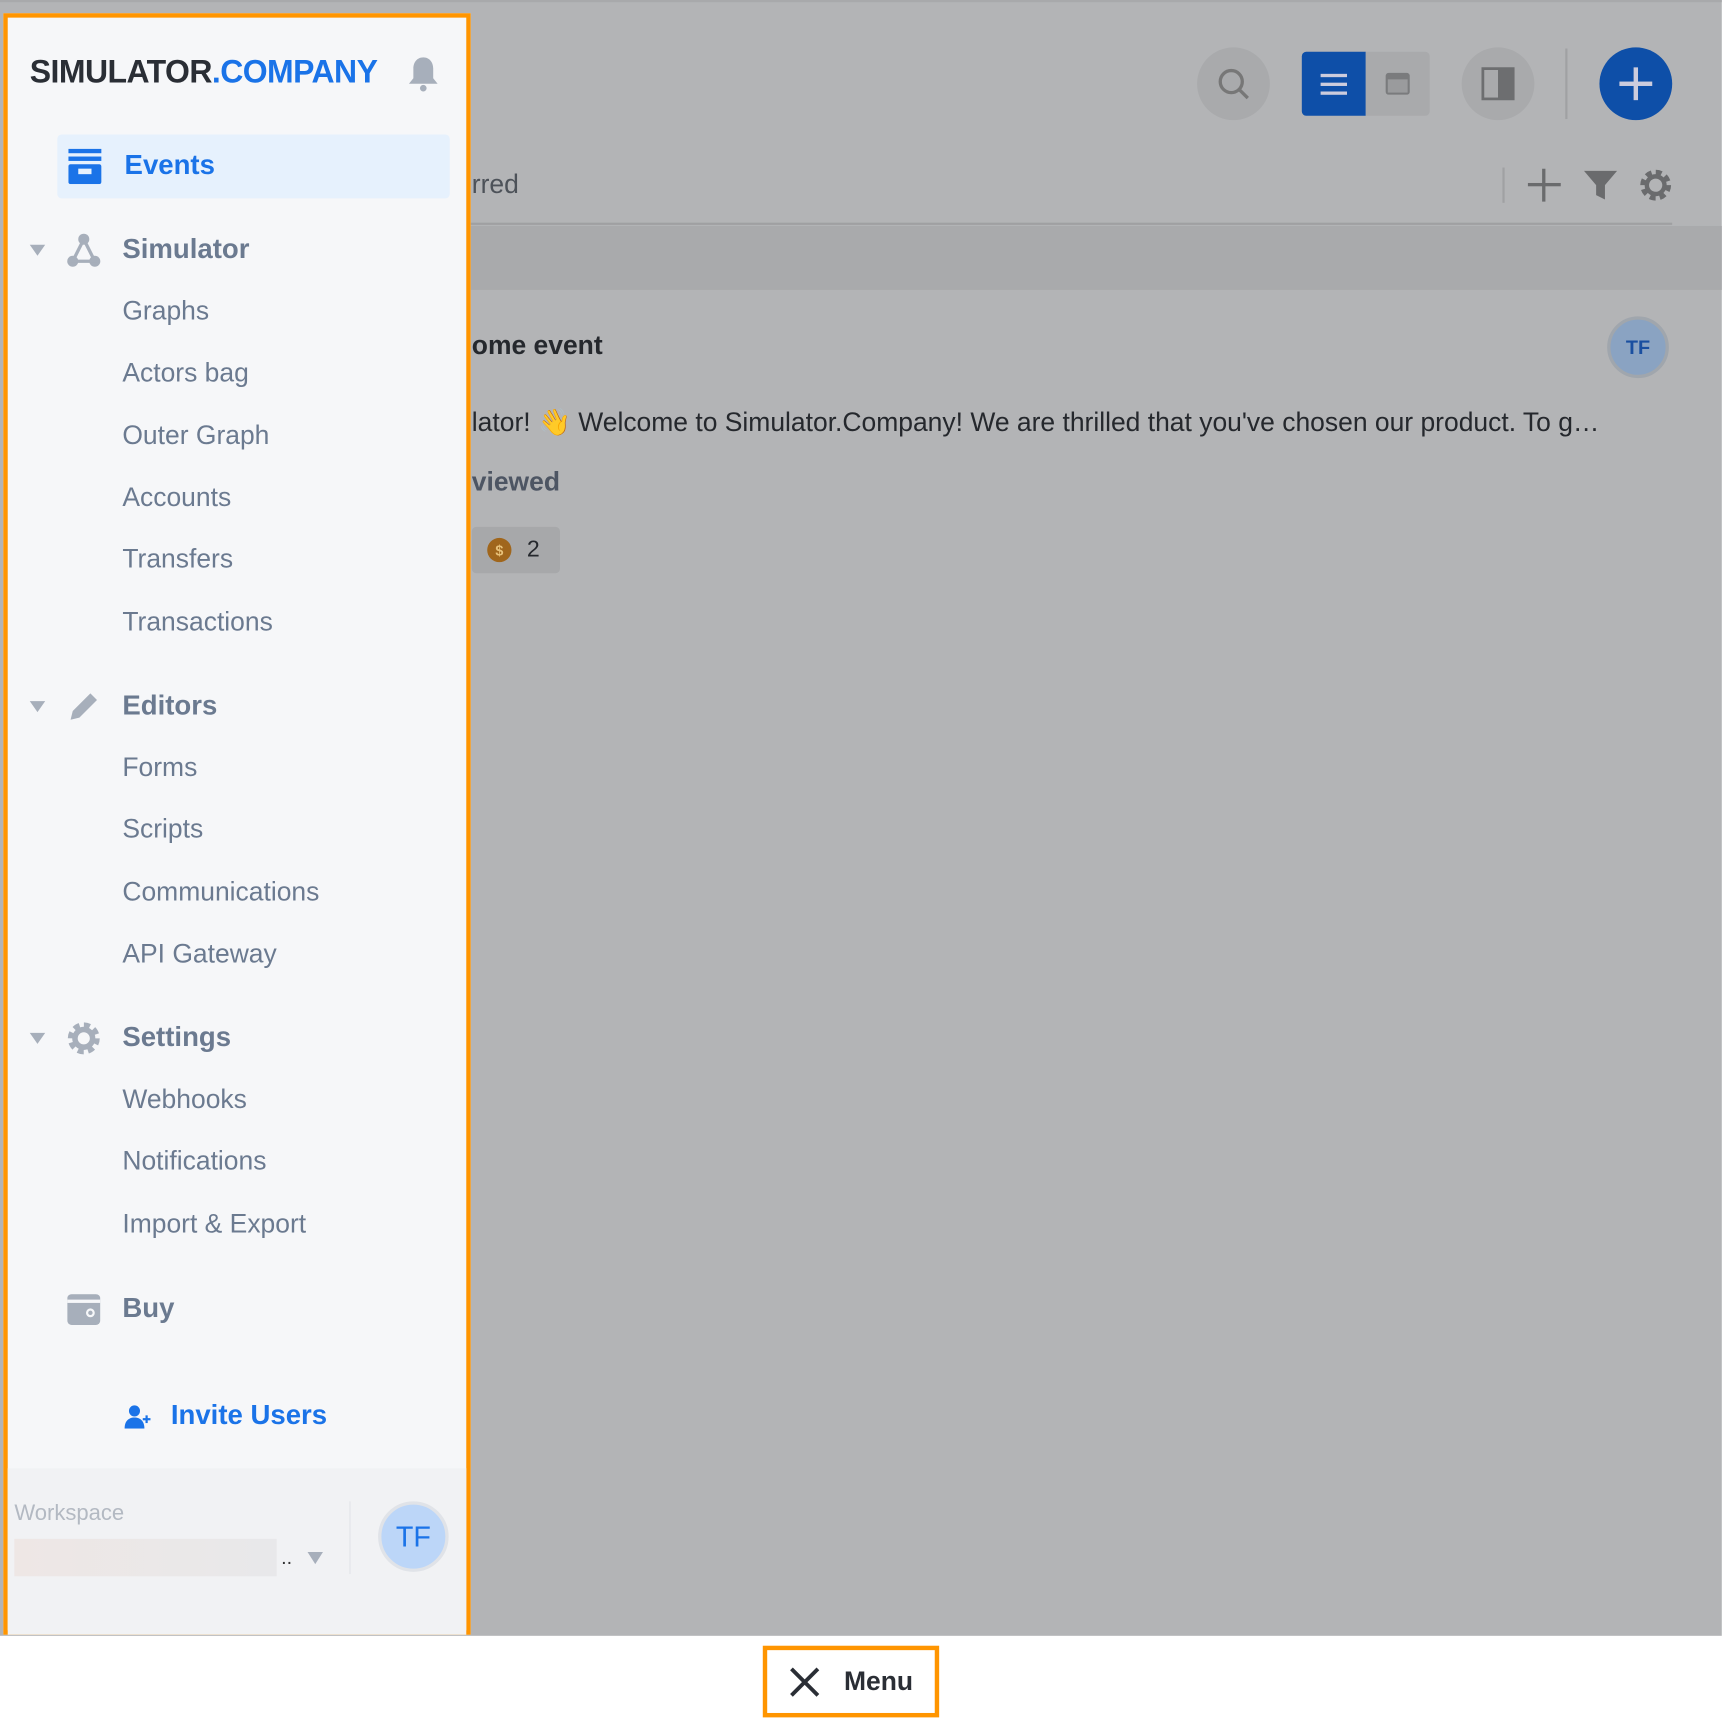 The height and width of the screenshot is (1728, 1724). What do you see at coordinates (69, 1513) in the screenshot?
I see `workspace-label: Workspace` at bounding box center [69, 1513].